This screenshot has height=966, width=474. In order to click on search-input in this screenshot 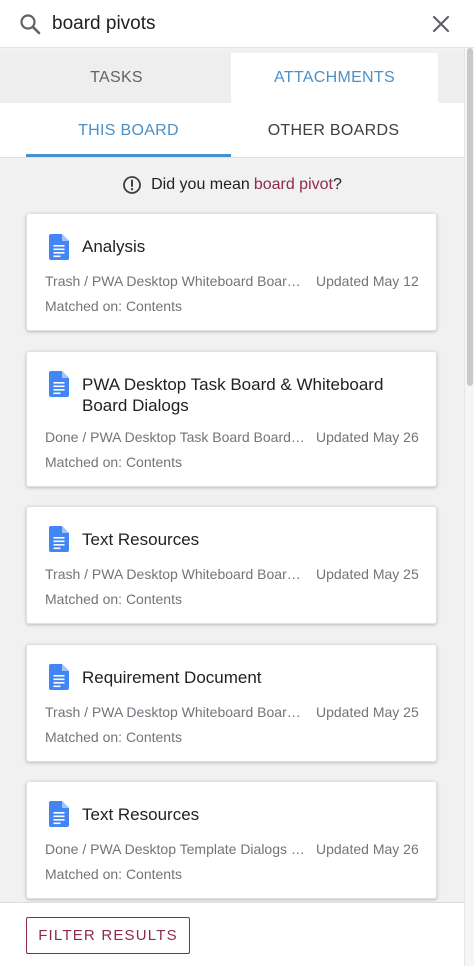, I will do `click(232, 24)`.